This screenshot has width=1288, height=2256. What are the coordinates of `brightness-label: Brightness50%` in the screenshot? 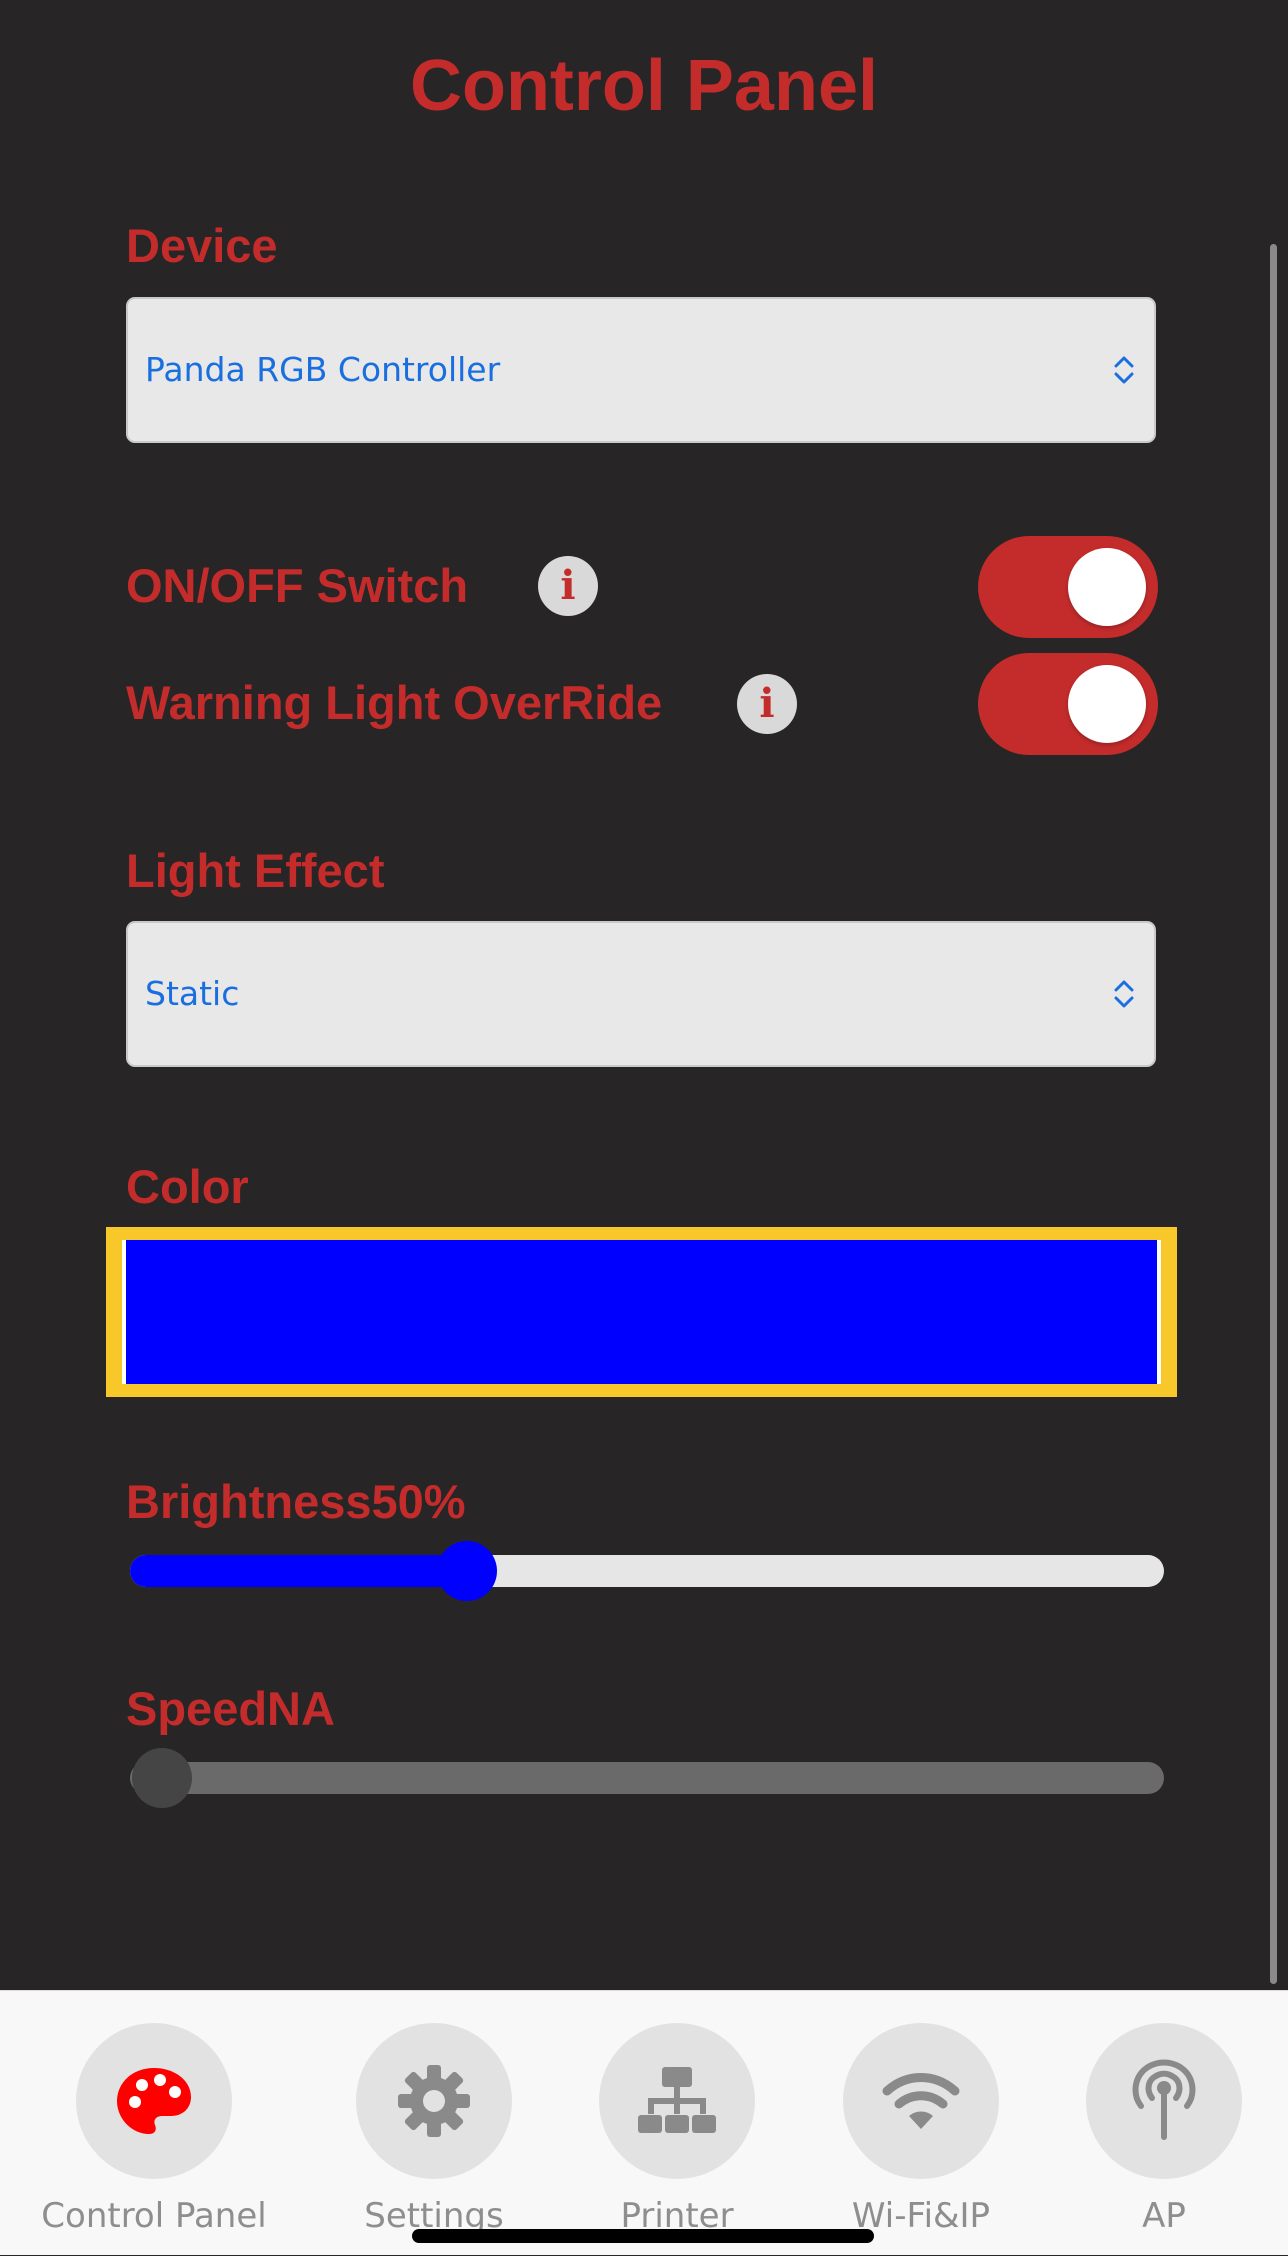 It's located at (296, 1501).